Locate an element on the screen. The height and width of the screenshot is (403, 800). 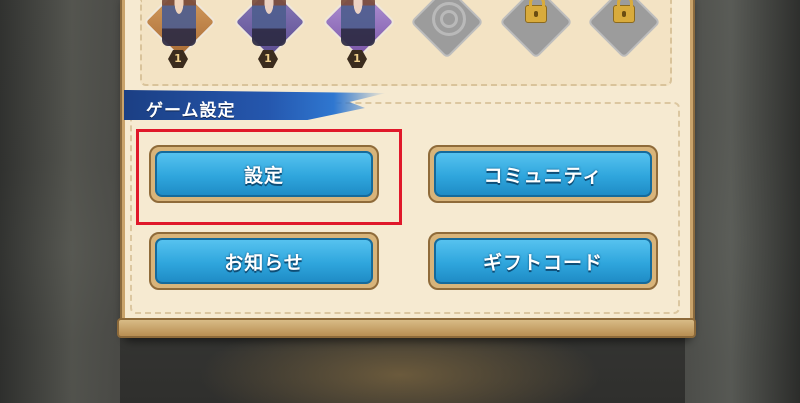
character-slot-3: 1 is located at coordinates (359, 34).